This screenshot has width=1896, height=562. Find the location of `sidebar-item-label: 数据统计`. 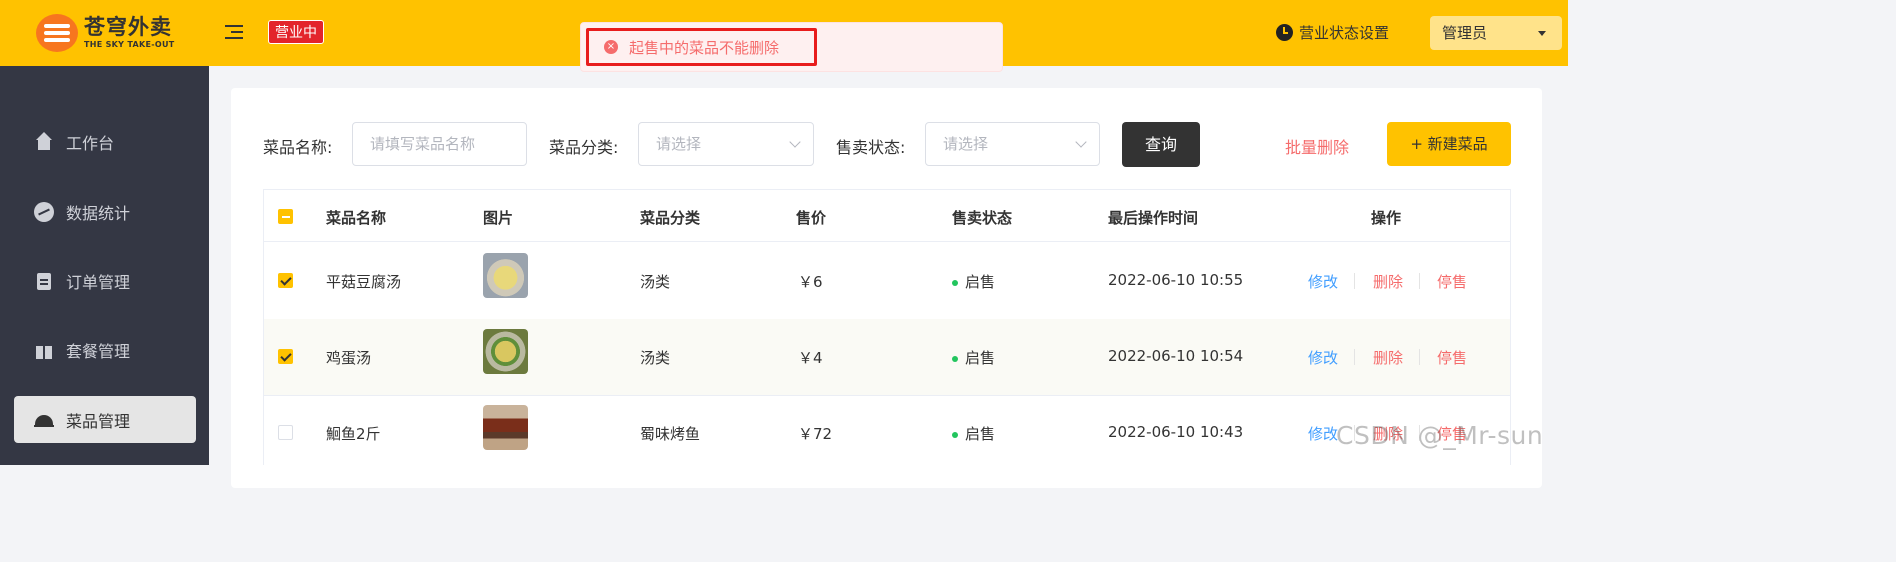

sidebar-item-label: 数据统计 is located at coordinates (98, 213).